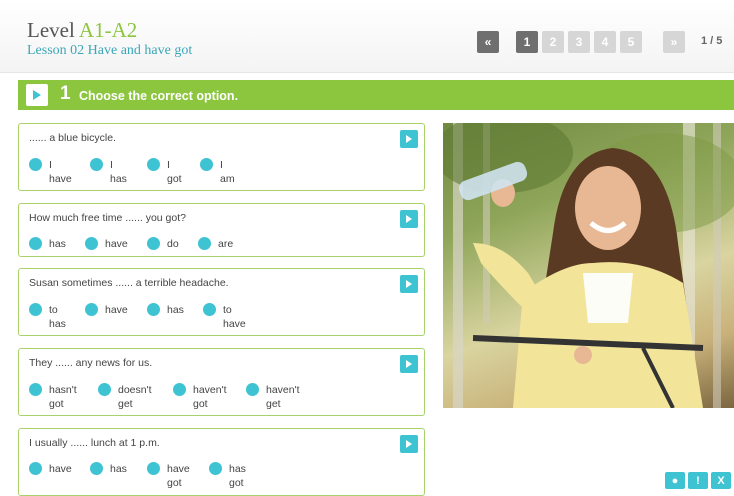 This screenshot has height=496, width=734. I want to click on page-1-button: 1, so click(527, 42).